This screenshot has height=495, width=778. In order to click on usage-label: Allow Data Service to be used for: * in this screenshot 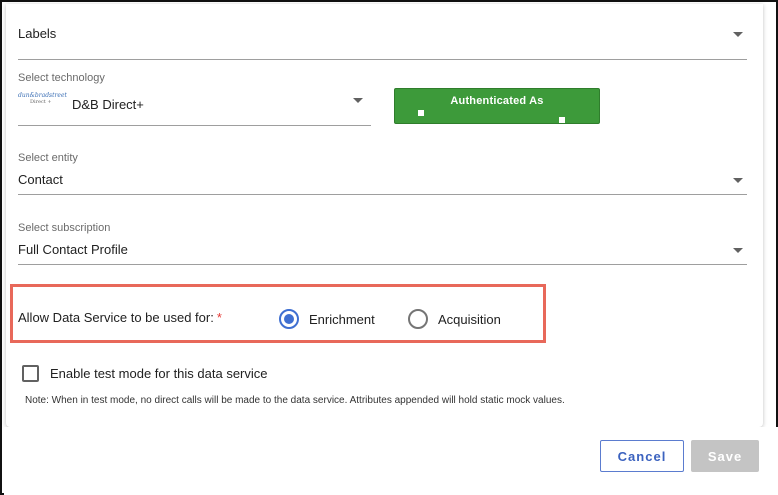, I will do `click(120, 317)`.